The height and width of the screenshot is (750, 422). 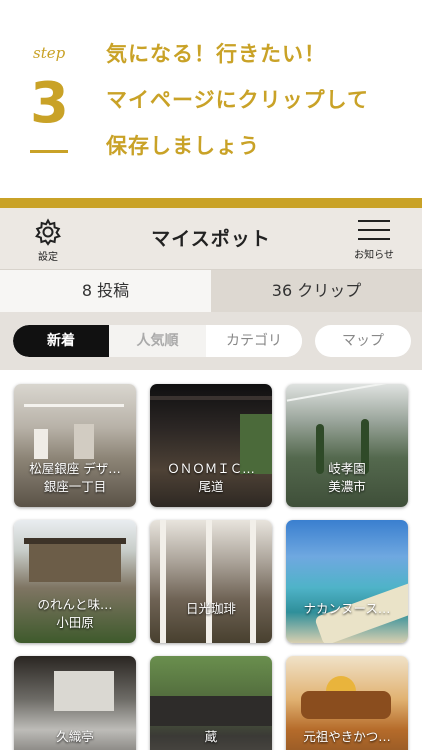 What do you see at coordinates (211, 239) in the screenshot?
I see `nav-bar: 設定 マイスポット お知らせ` at bounding box center [211, 239].